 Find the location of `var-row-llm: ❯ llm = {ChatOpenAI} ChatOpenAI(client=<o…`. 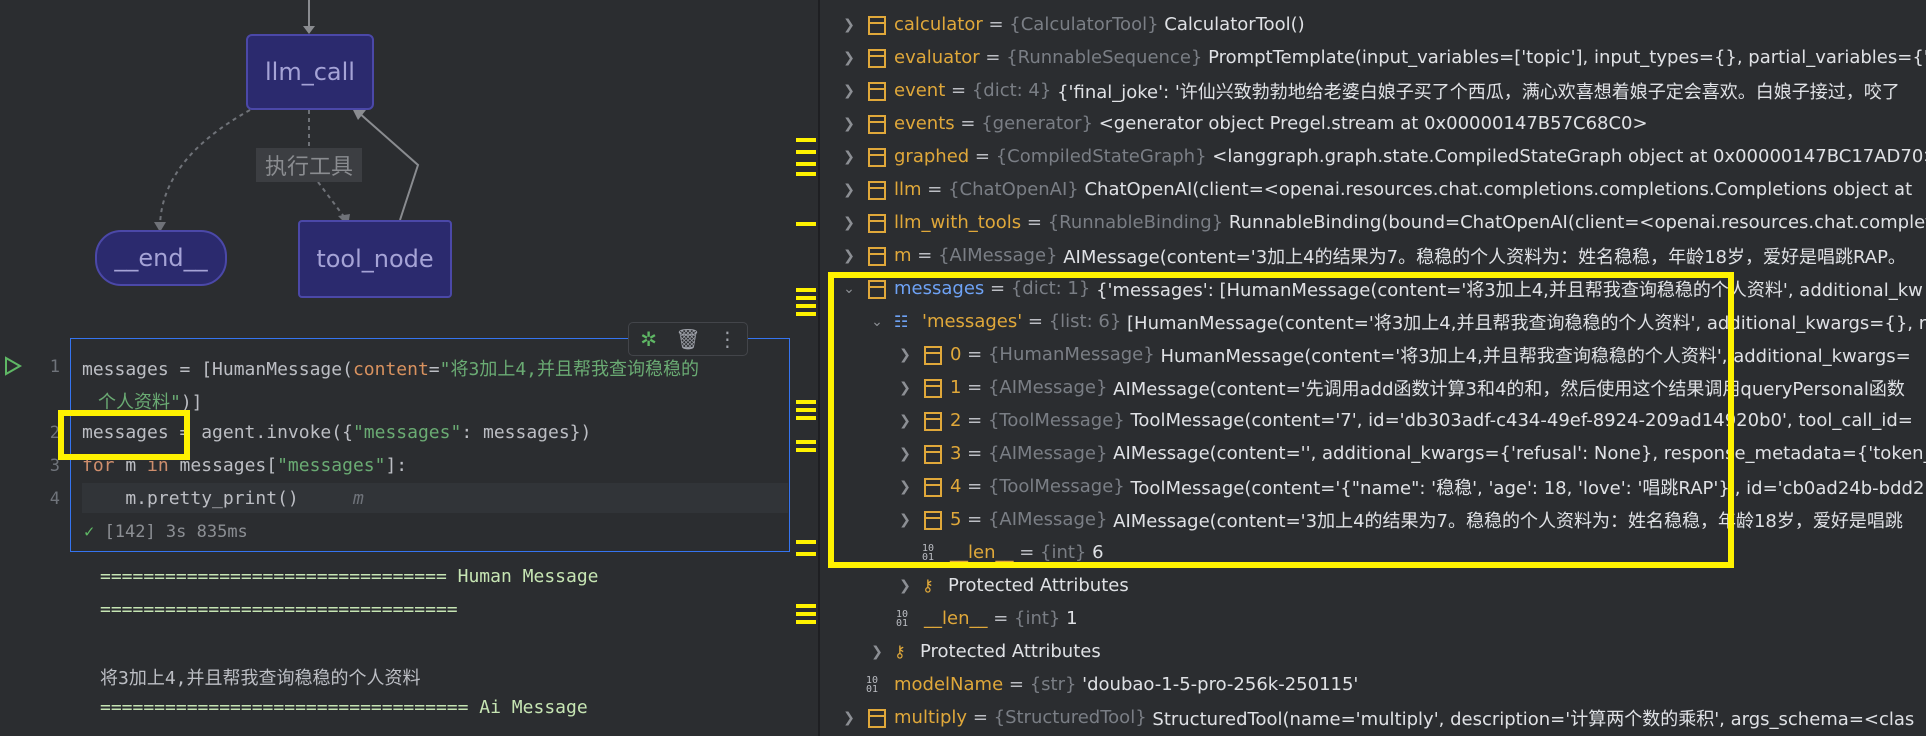

var-row-llm: ❯ llm = {ChatOpenAI} ChatOpenAI(client=<o… is located at coordinates (1376, 189).